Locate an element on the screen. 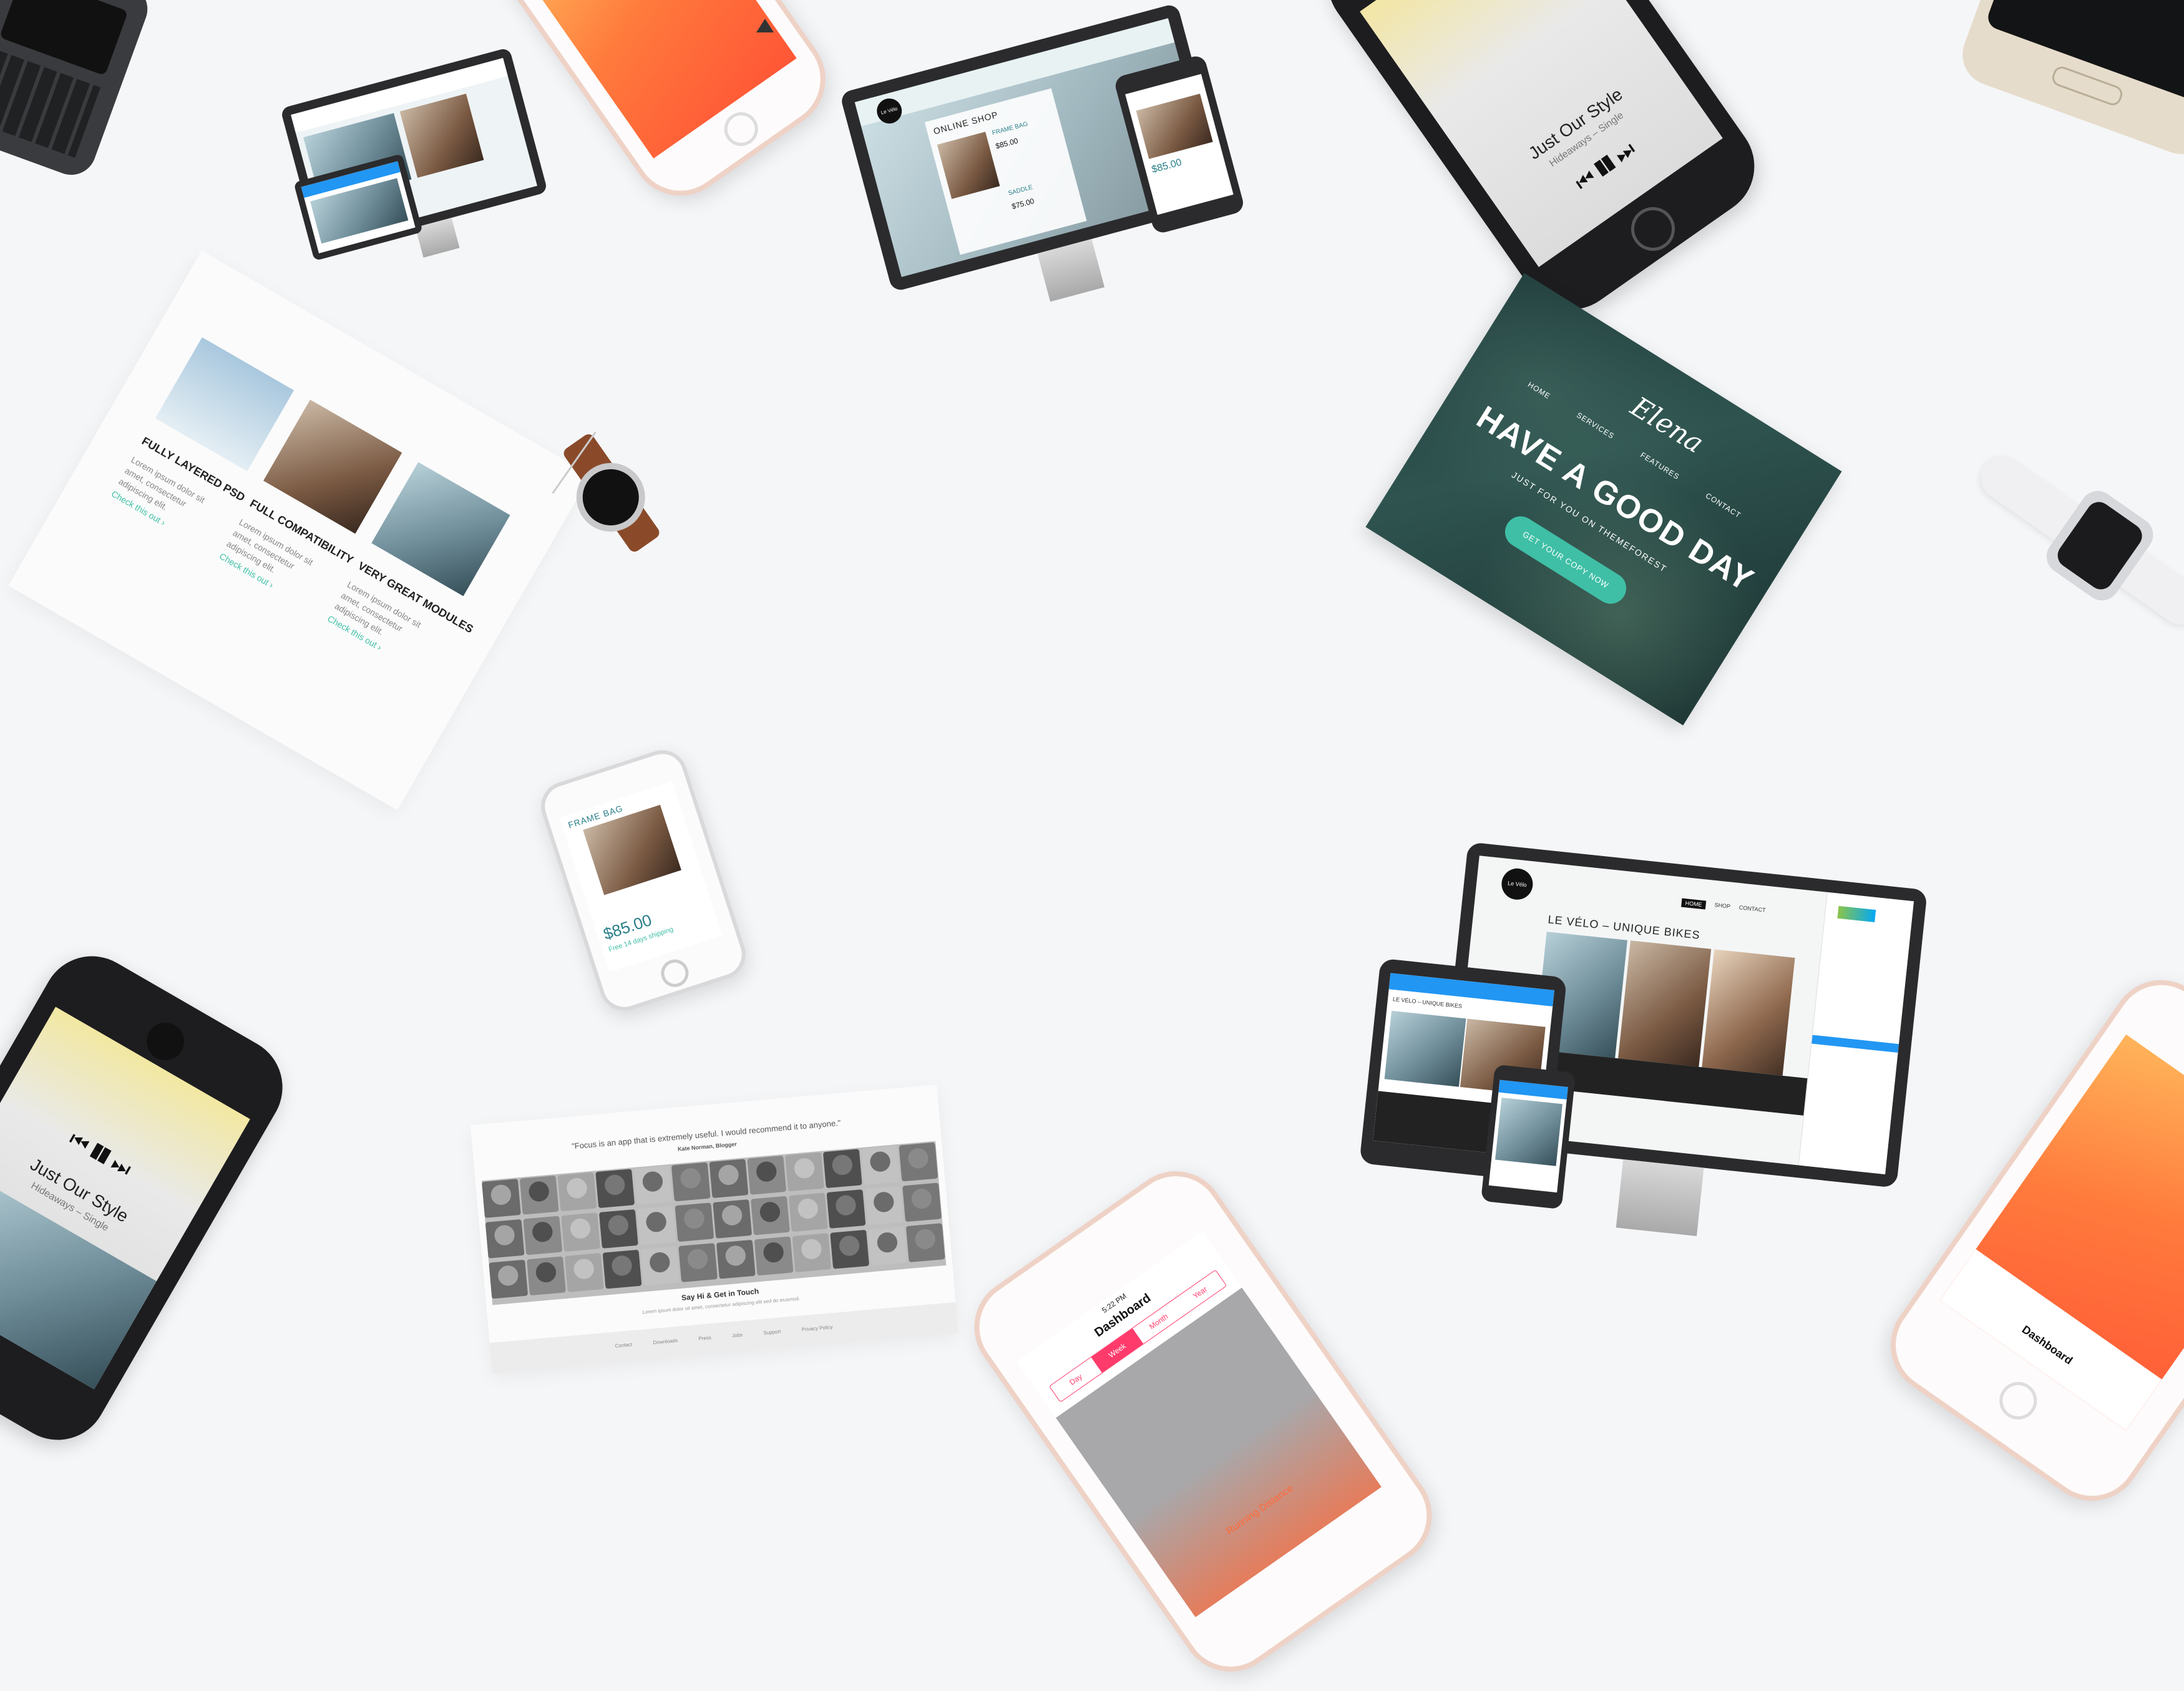  footer-link-jobs: Jobs is located at coordinates (737, 1335).